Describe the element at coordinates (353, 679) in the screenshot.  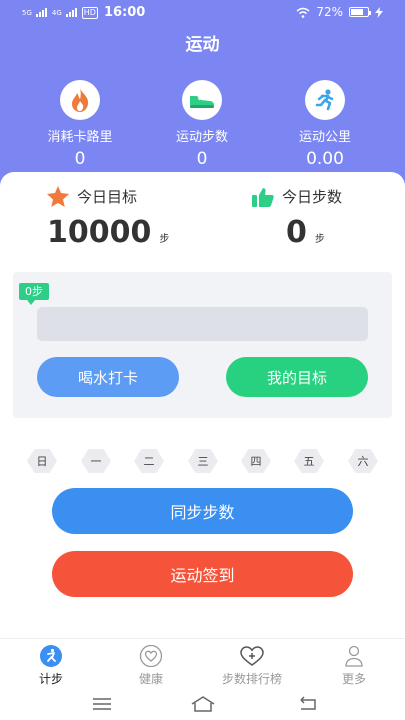
I see `tab-label: 更多` at that location.